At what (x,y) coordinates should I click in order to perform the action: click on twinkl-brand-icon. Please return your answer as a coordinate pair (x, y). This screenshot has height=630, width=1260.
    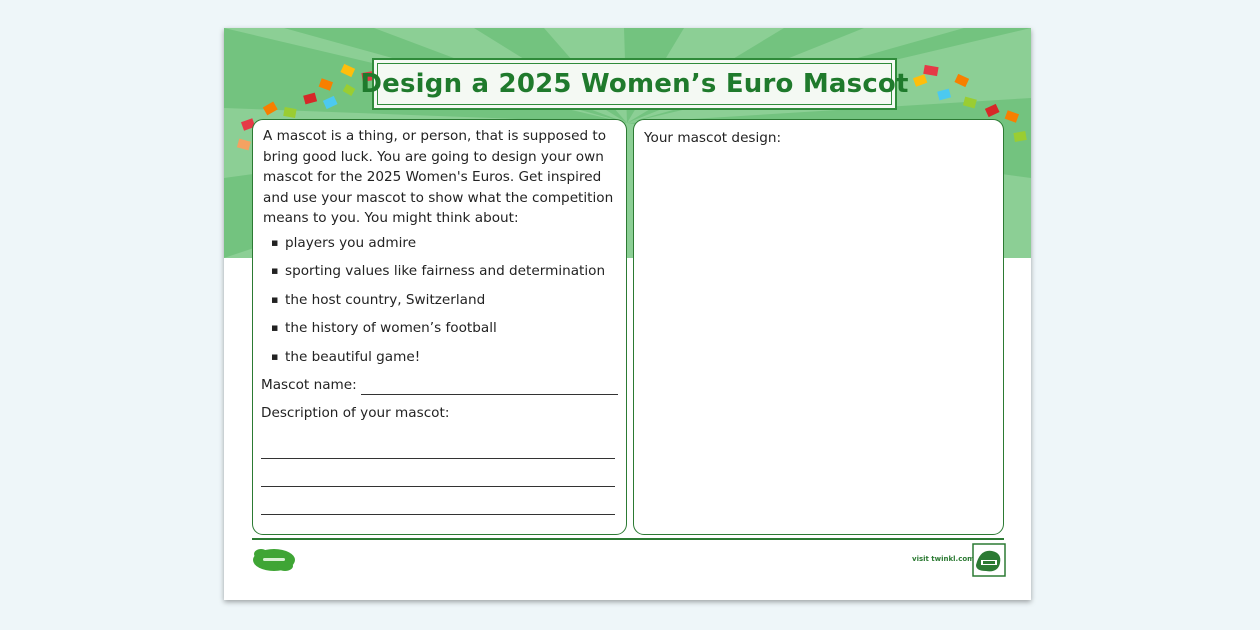
    Looking at the image, I should click on (989, 560).